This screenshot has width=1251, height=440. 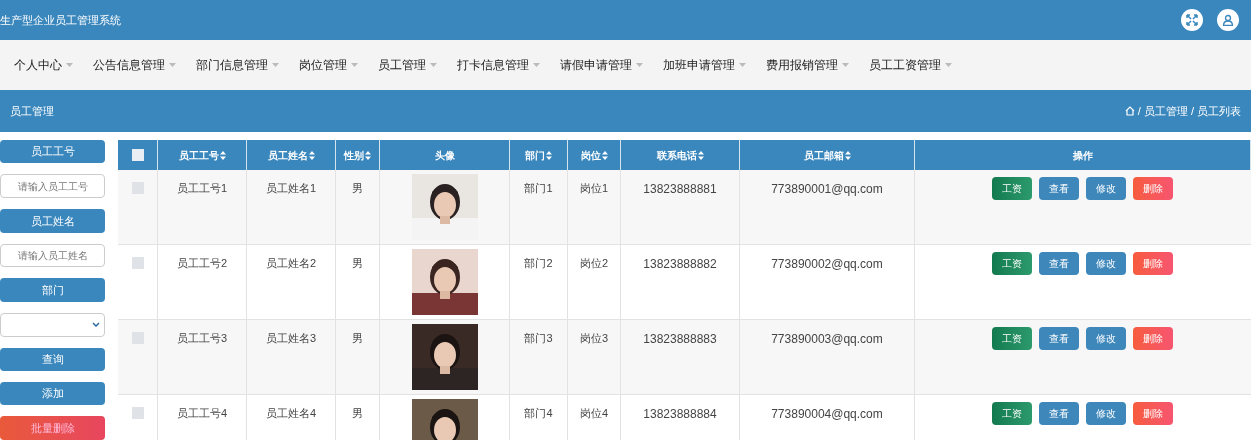 I want to click on fullscreen-icon, so click(x=1192, y=20).